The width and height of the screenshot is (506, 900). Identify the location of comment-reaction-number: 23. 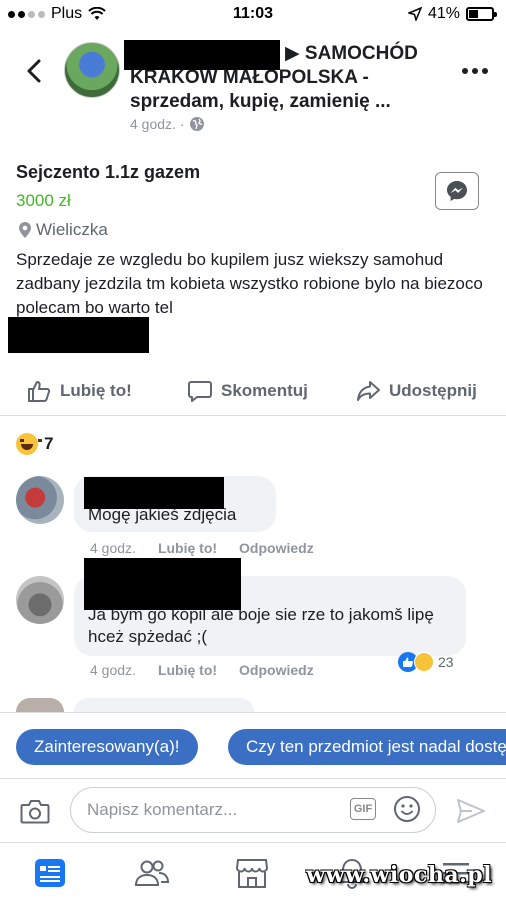
(446, 662).